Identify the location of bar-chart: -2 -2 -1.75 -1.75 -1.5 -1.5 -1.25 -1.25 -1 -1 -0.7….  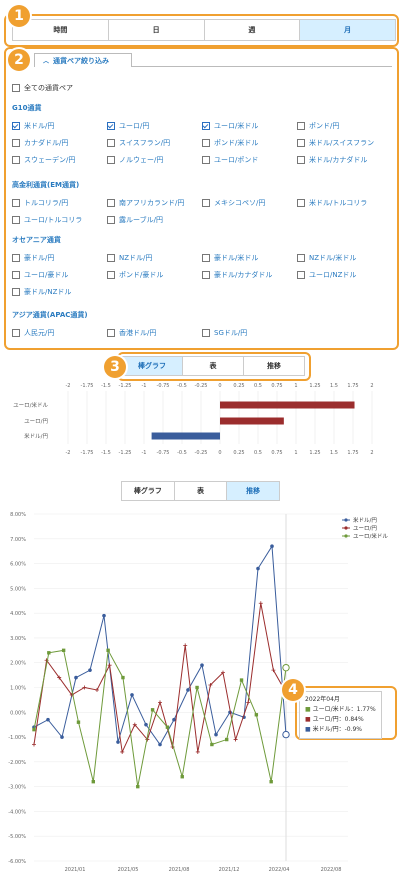
(193, 419).